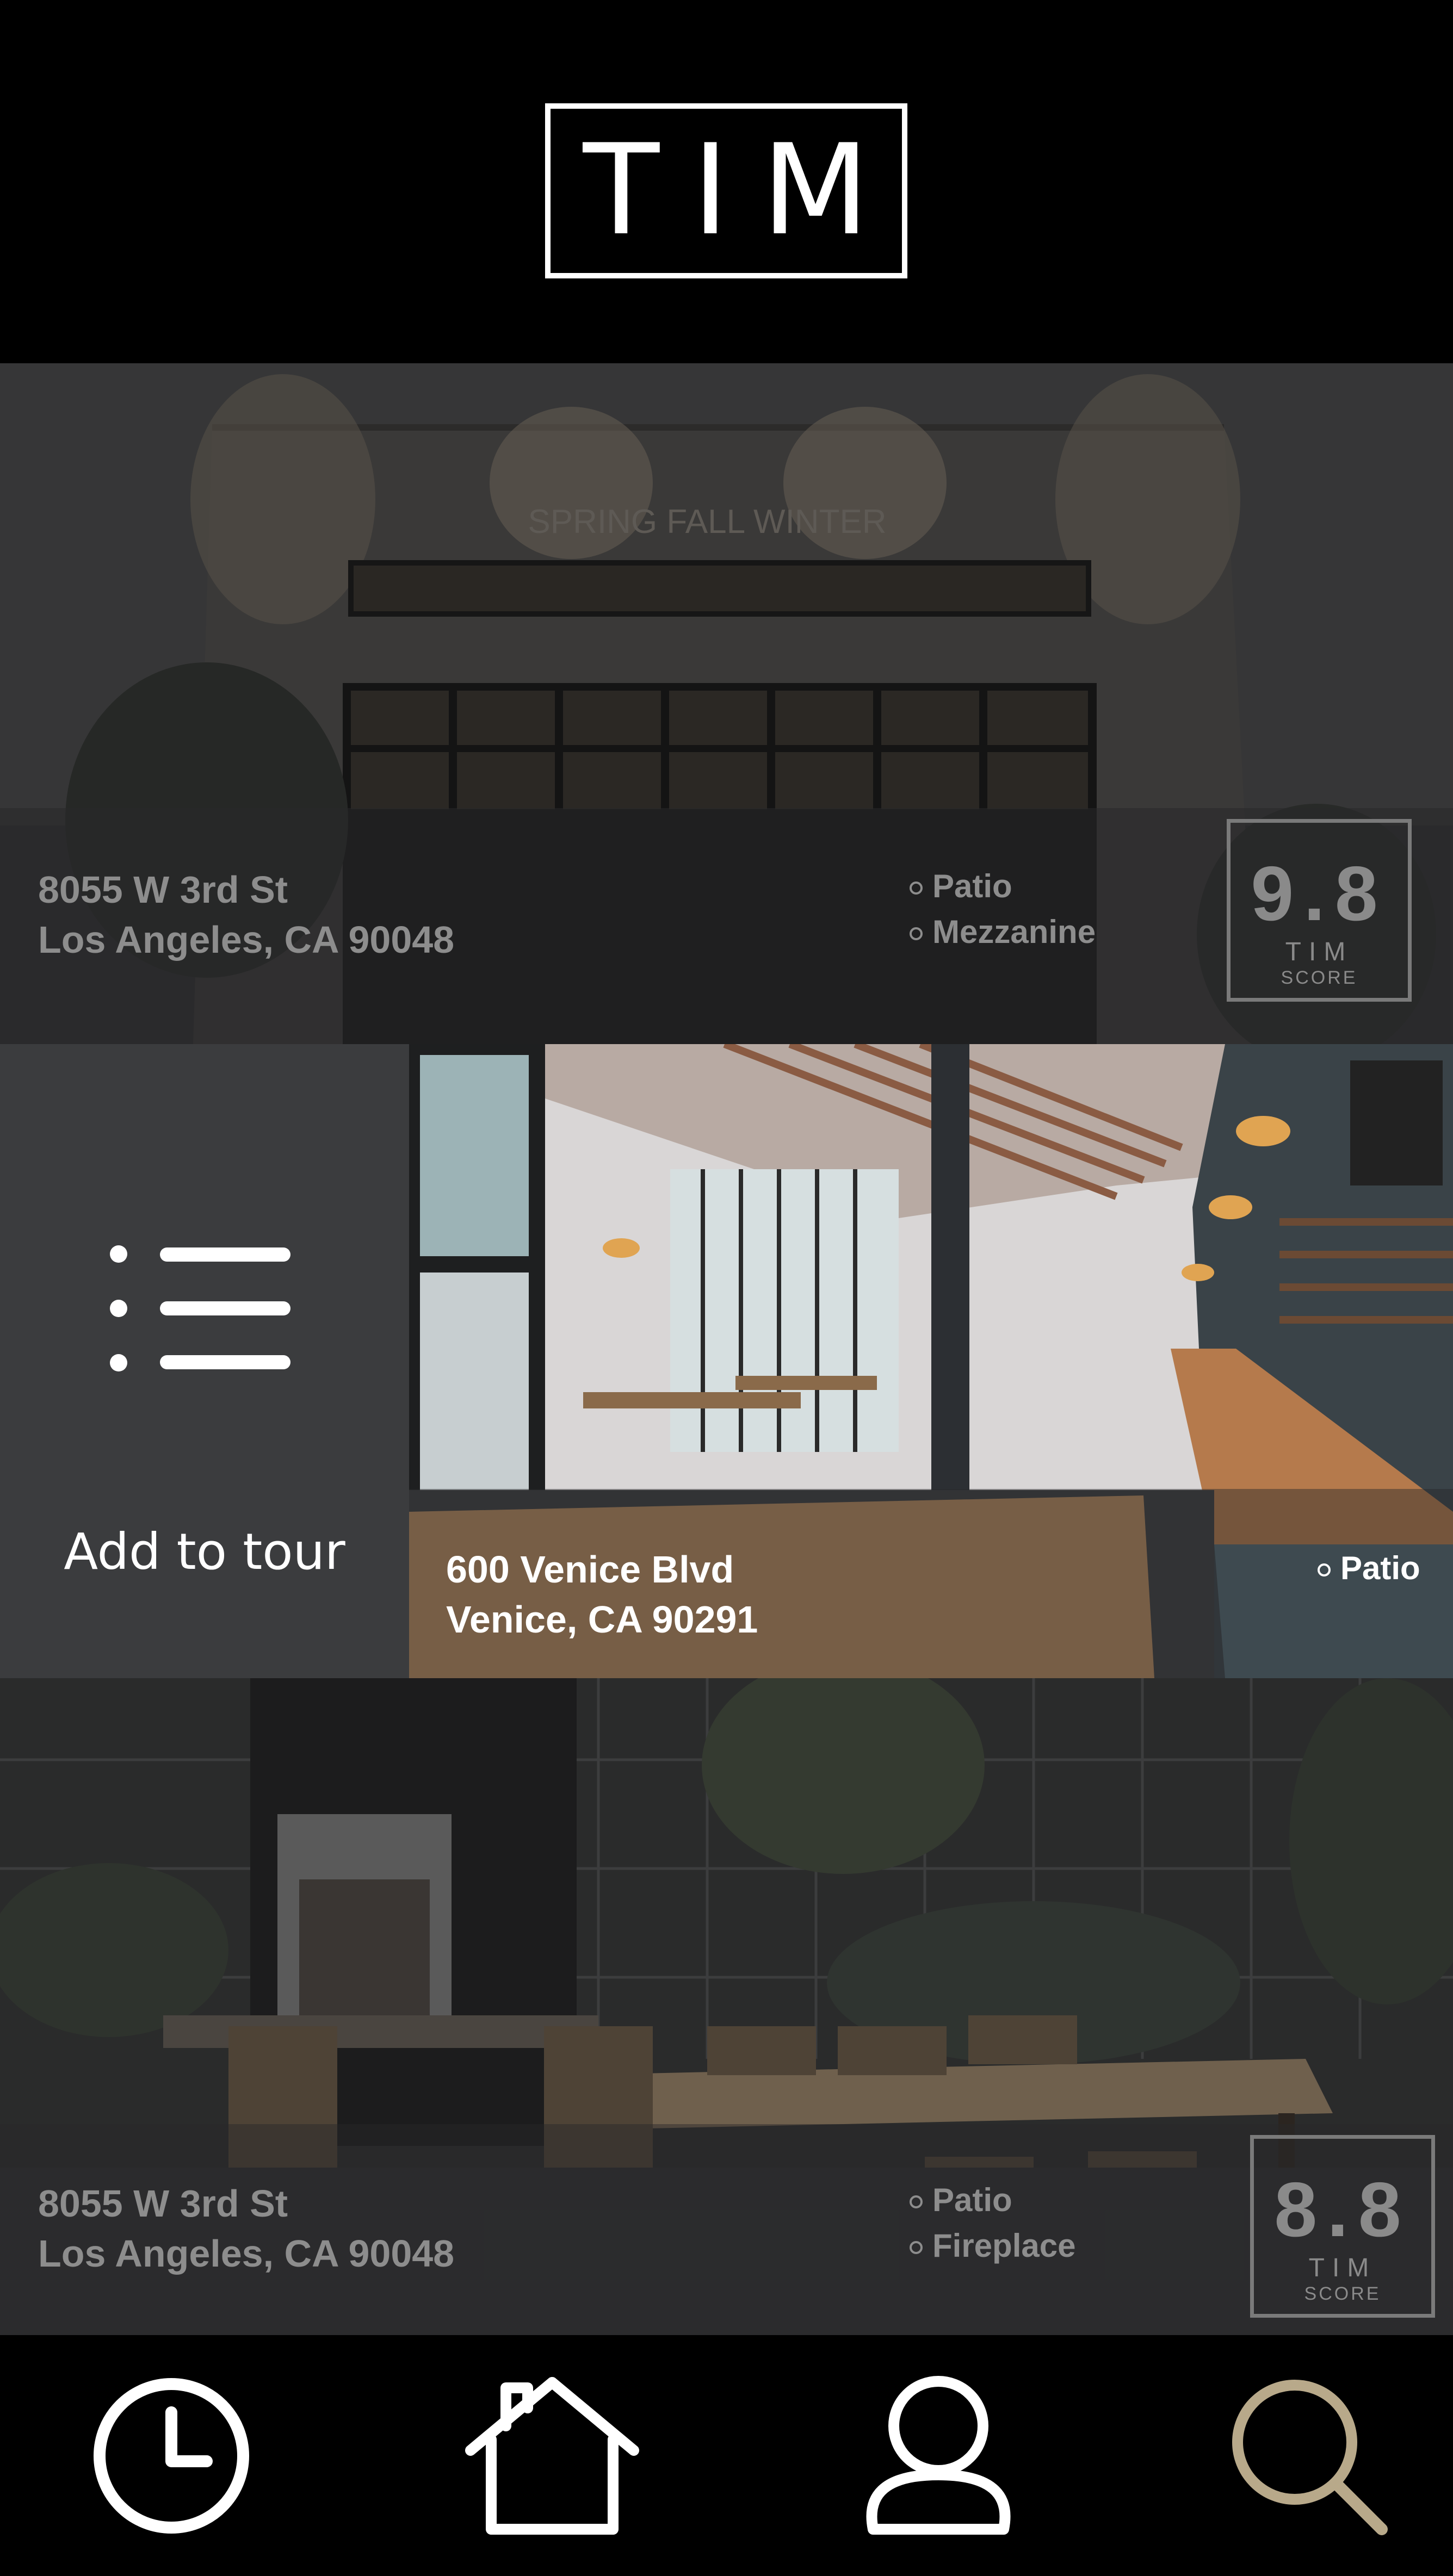 This screenshot has height=2576, width=1453. I want to click on home-icon, so click(552, 2456).